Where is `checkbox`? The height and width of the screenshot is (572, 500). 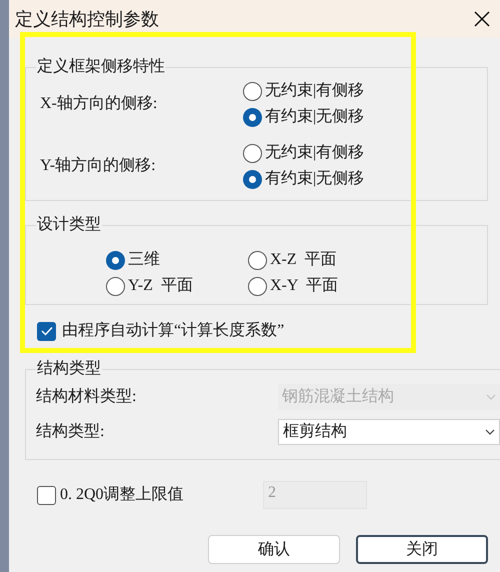 checkbox is located at coordinates (46, 331).